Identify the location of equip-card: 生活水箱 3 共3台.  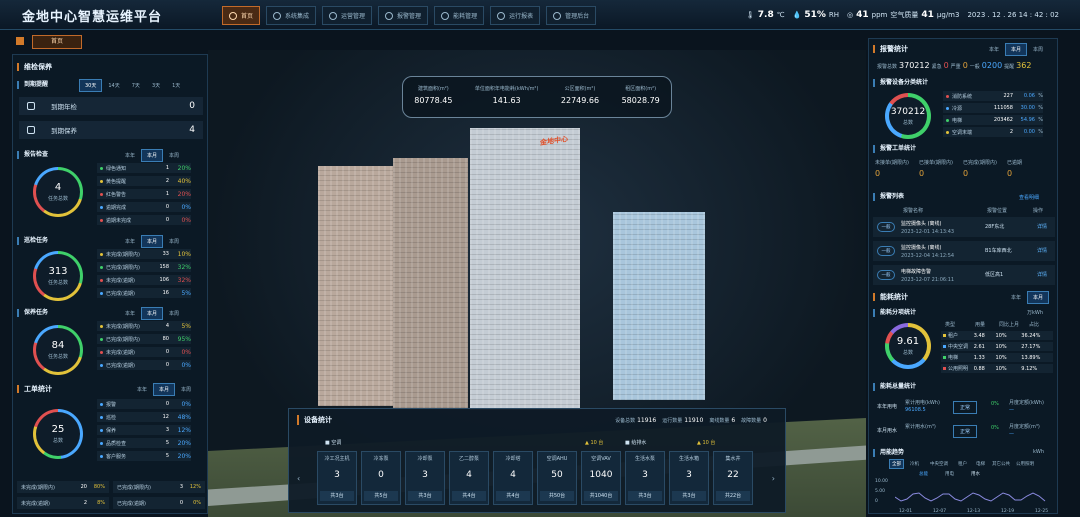
(689, 478).